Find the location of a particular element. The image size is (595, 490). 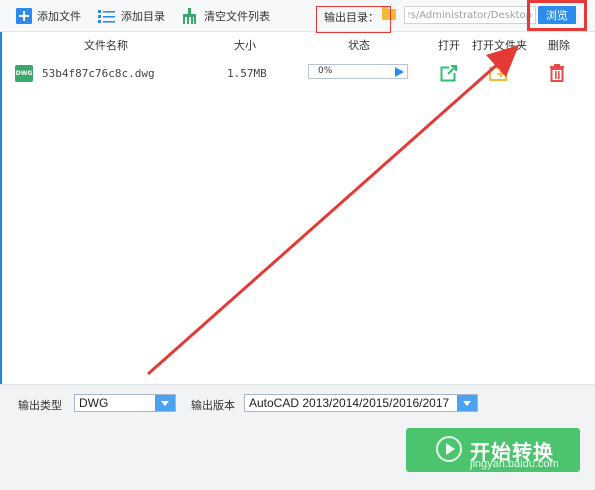

header-size: 大小 is located at coordinates (245, 45).